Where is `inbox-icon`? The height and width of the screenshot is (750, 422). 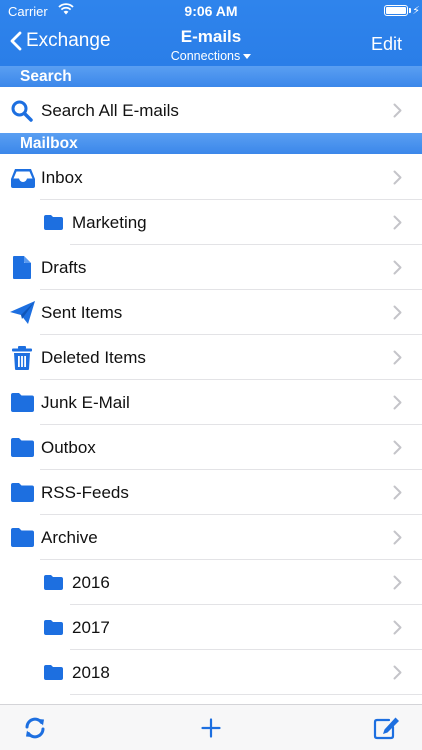
inbox-icon is located at coordinates (23, 177).